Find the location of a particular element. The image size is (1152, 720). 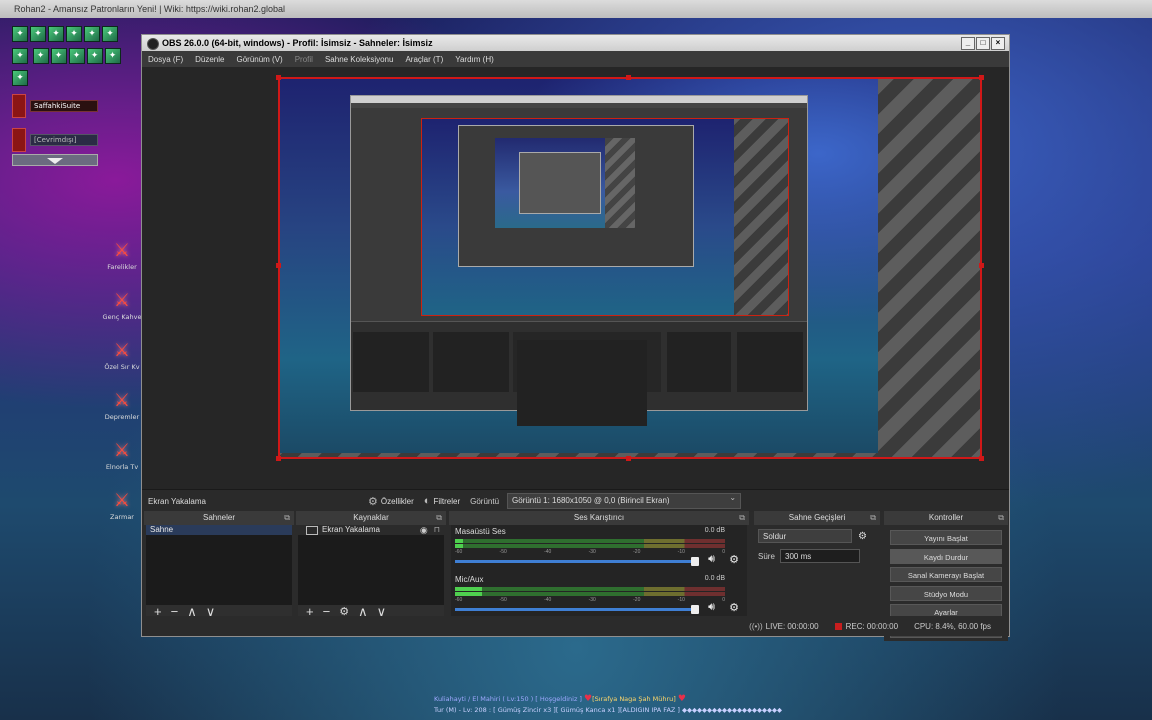

mixer-track: Mic/Aux 0.0 dB -60 -50 -40 -30 -20 -10 0 🔊︎ ⚙ is located at coordinates (597, 594).